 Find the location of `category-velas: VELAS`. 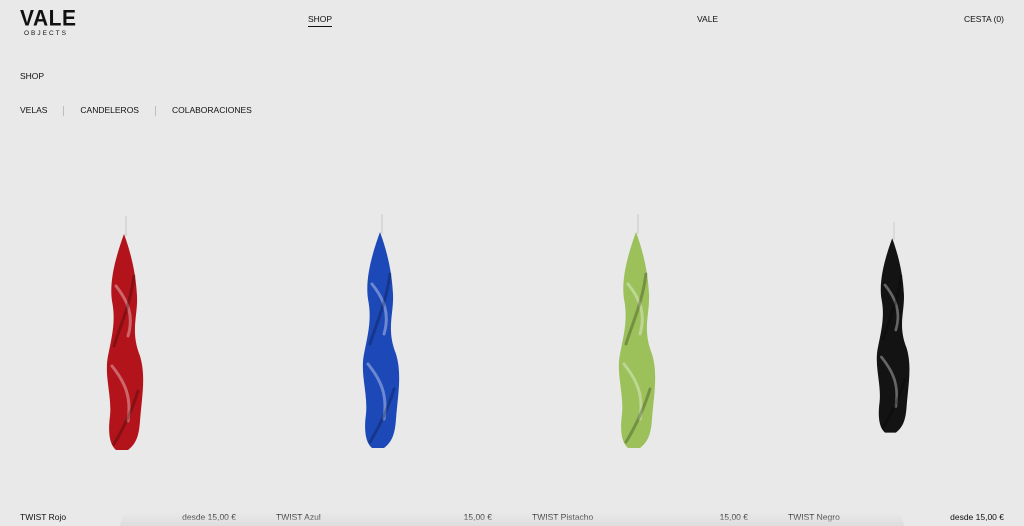

category-velas: VELAS is located at coordinates (33, 110).